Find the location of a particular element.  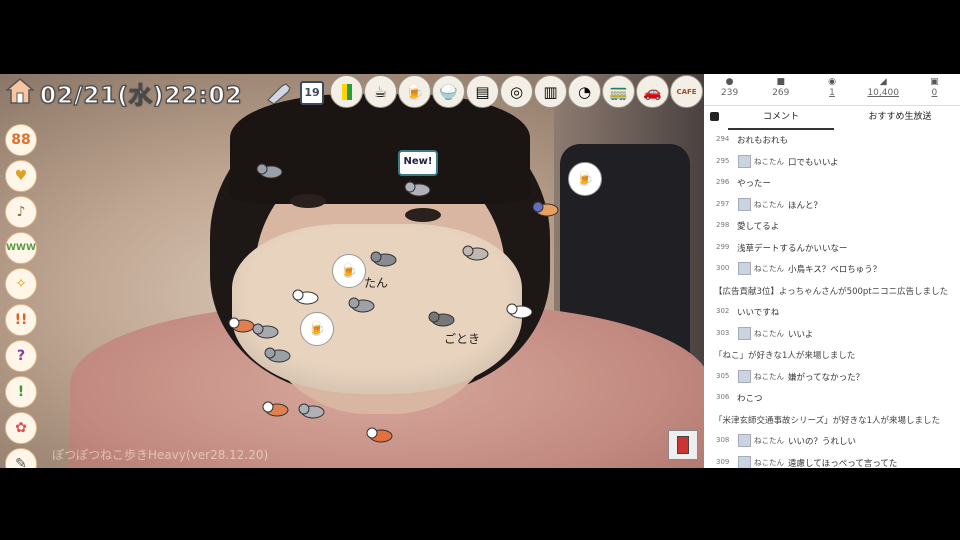

train-icon: 🚃 is located at coordinates (618, 91).